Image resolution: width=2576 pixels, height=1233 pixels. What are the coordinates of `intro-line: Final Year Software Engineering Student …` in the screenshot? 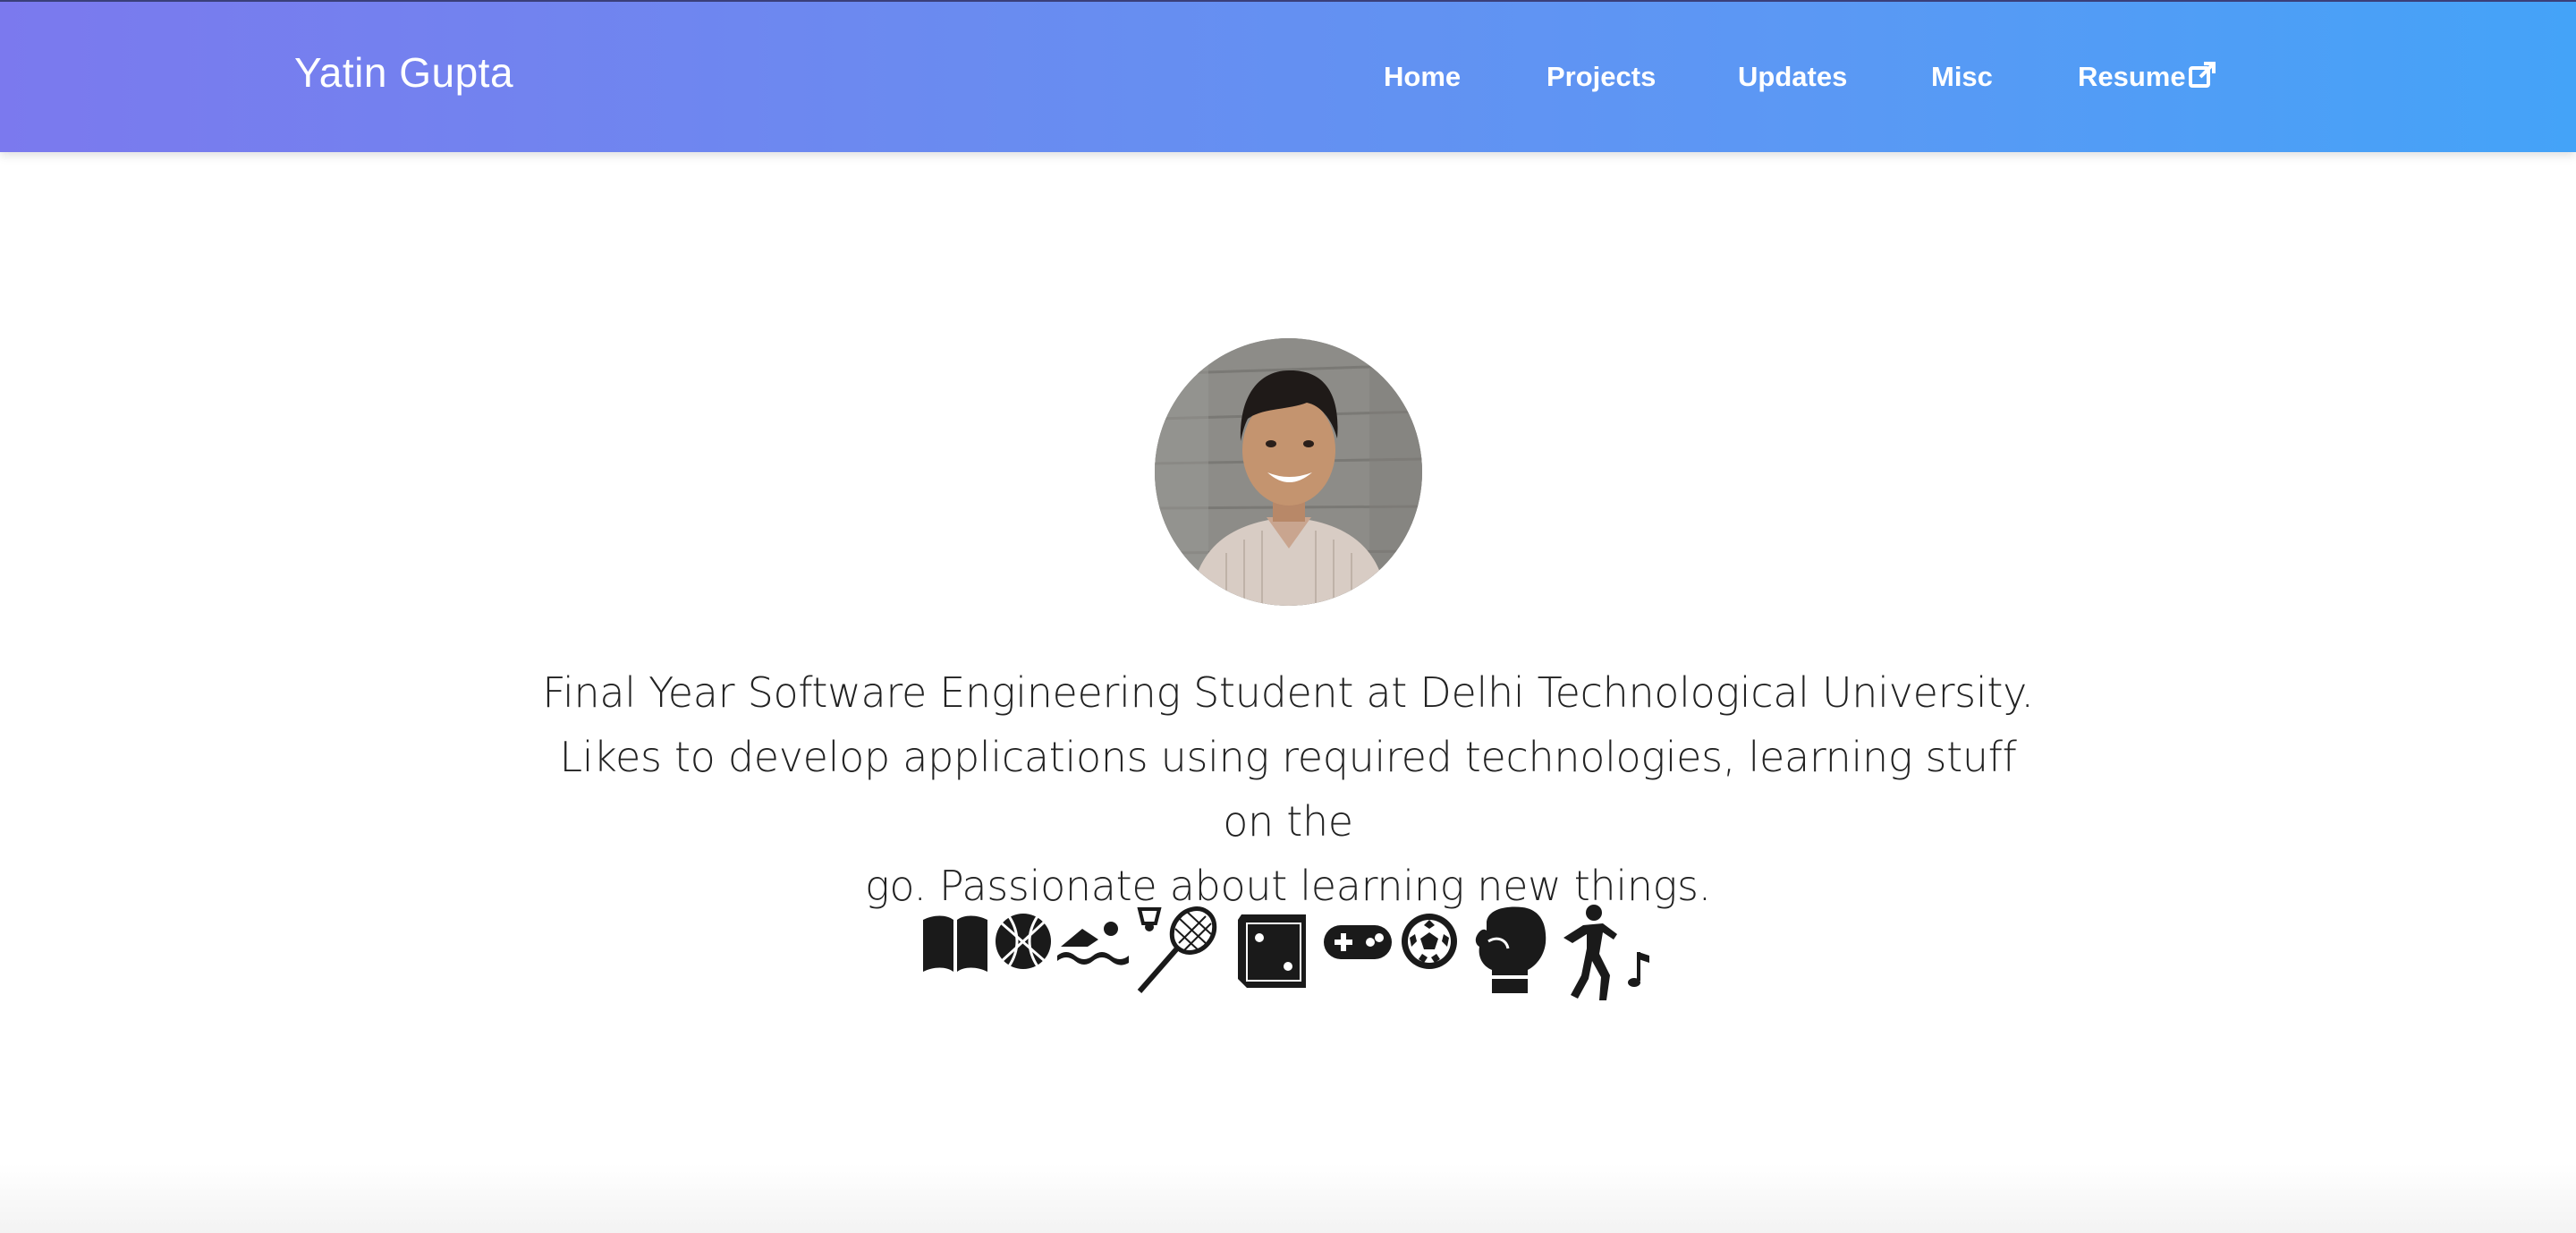 It's located at (1288, 692).